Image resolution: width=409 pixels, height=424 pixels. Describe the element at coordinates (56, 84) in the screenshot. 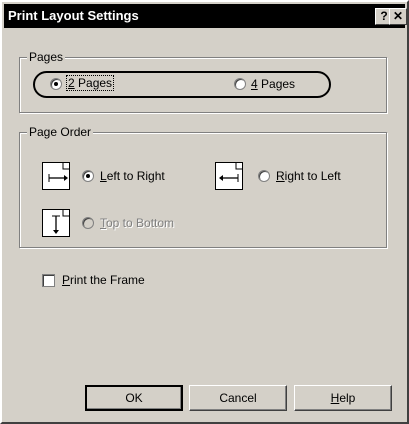

I see `two-pages-radio` at that location.